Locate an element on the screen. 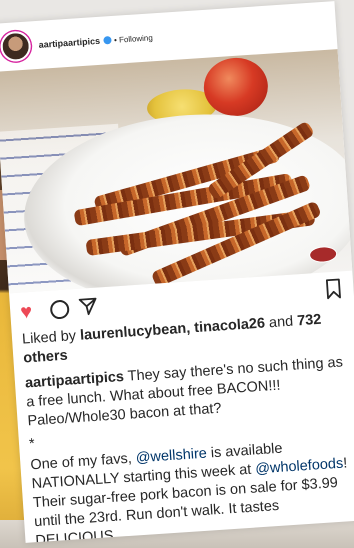  post-username: aartipaartipics is located at coordinates (69, 43).